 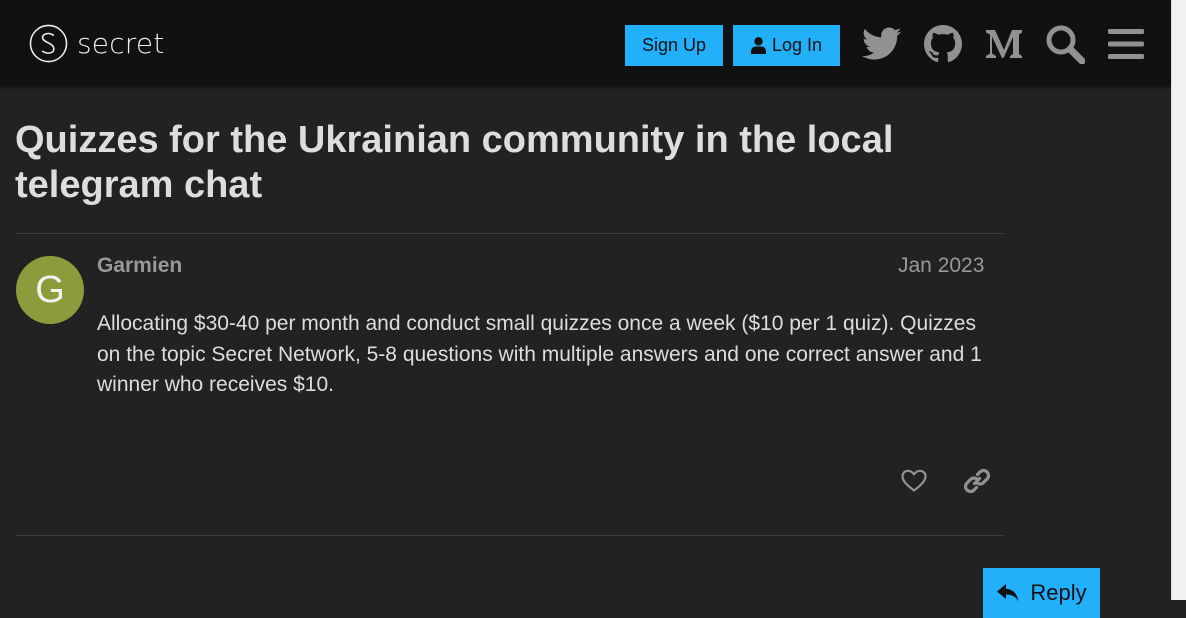 I want to click on logo-text: secret, so click(x=121, y=43).